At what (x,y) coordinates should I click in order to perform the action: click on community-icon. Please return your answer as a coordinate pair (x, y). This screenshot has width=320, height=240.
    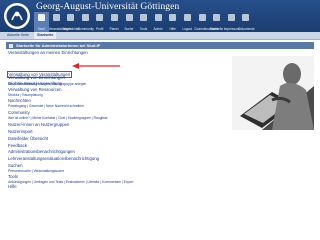
    Looking at the image, I should click on (85, 17).